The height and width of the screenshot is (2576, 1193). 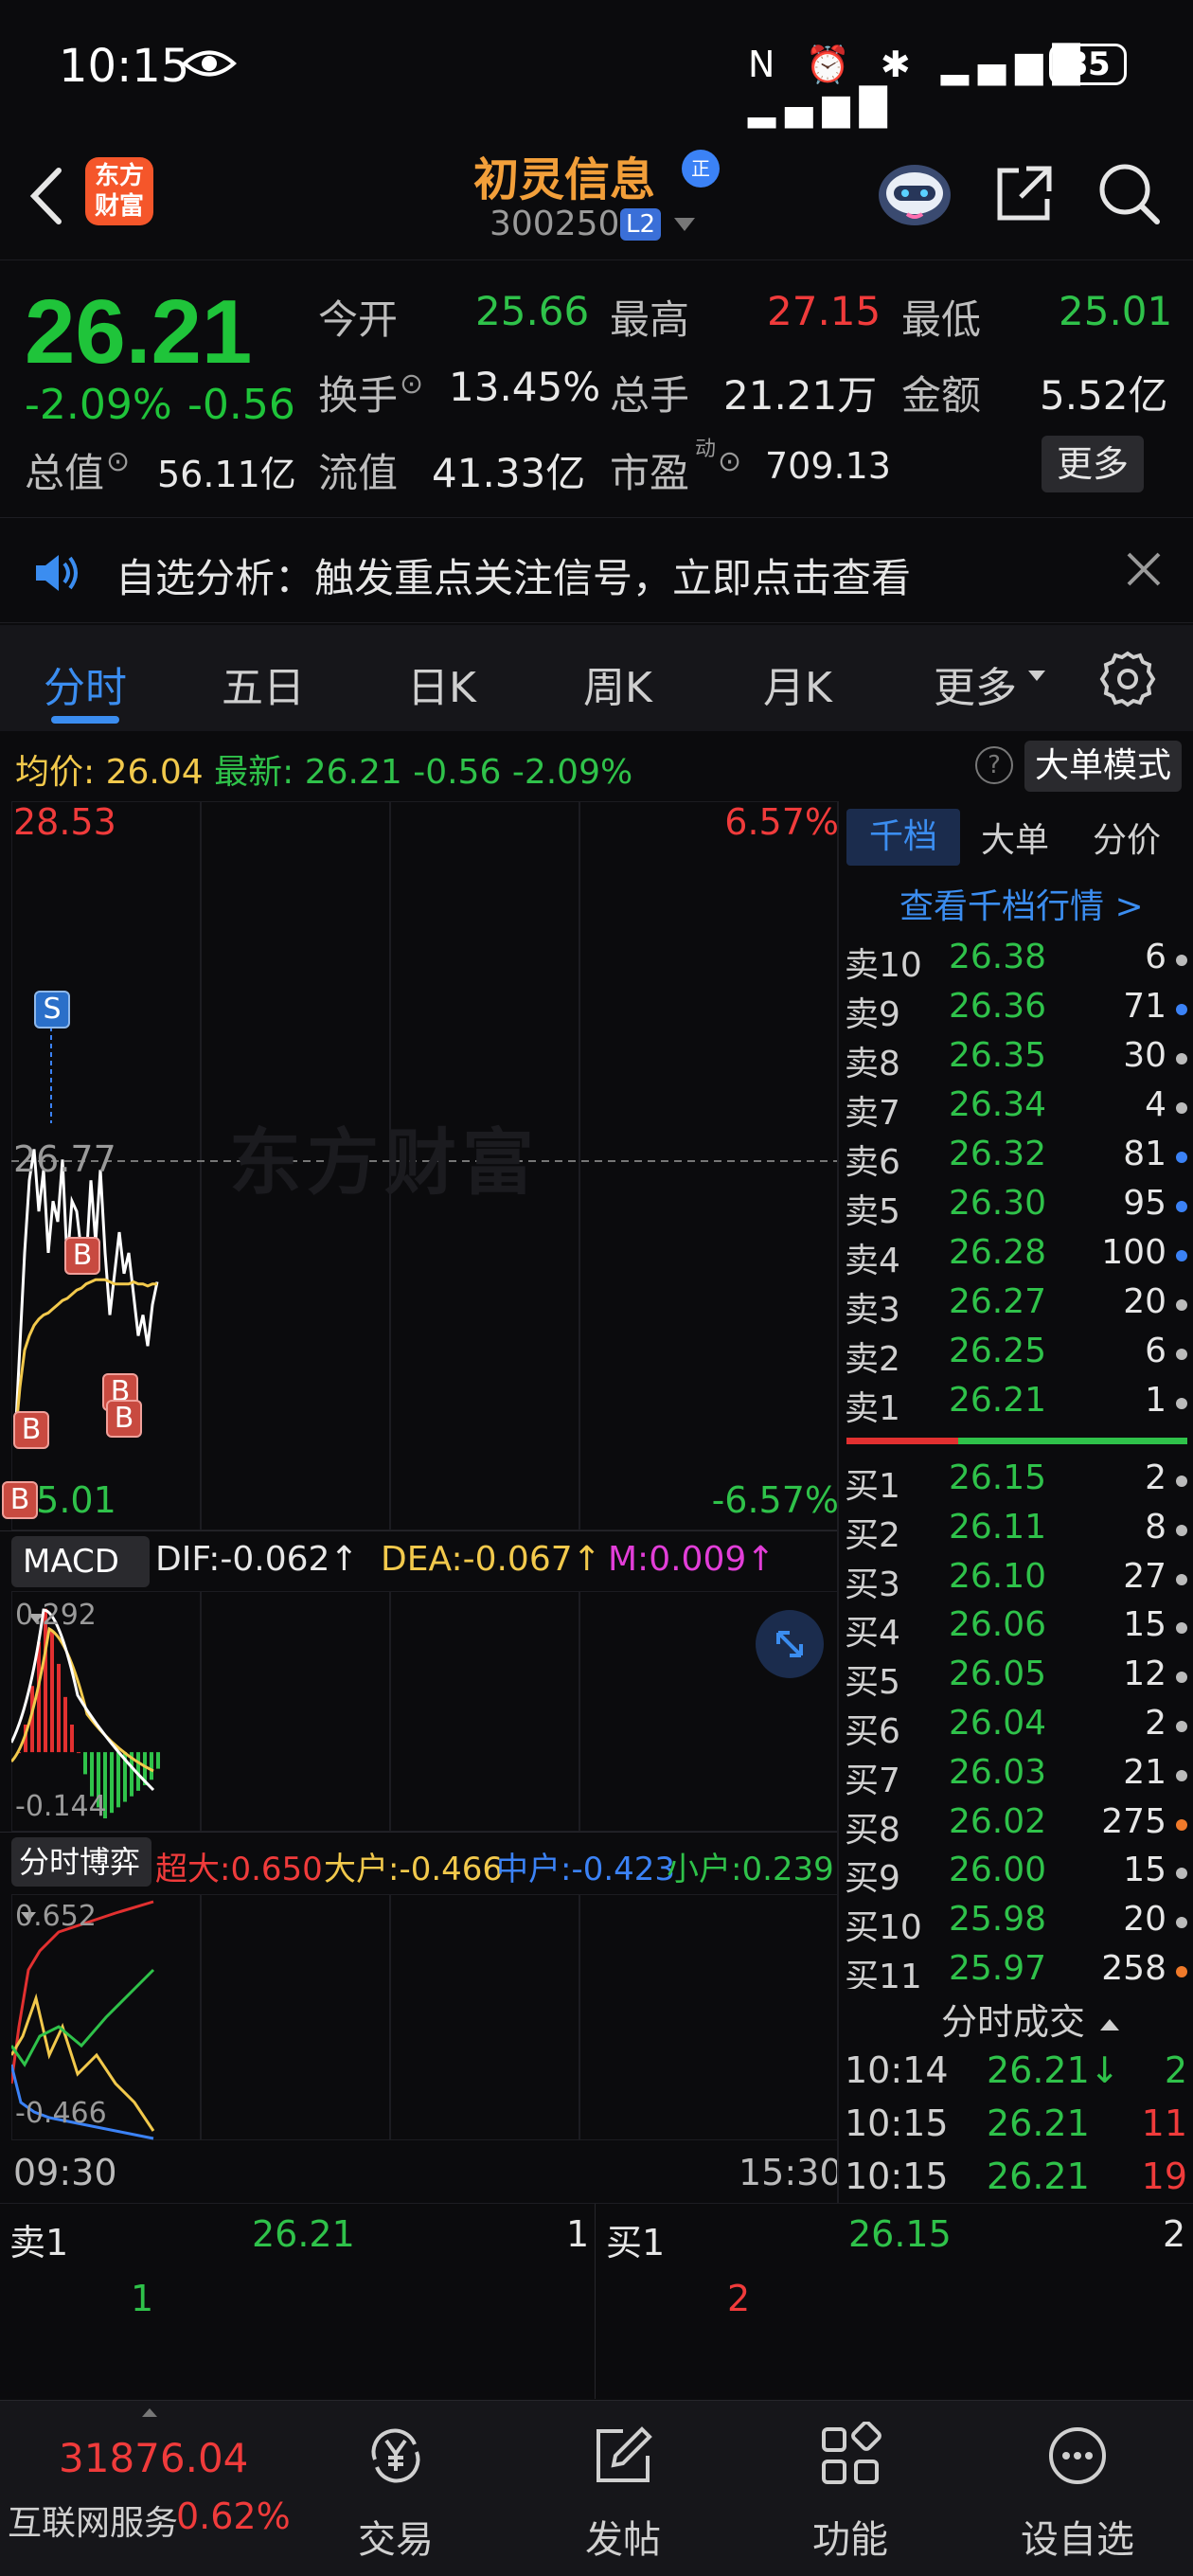 What do you see at coordinates (1127, 837) in the screenshot?
I see `tab-price-dist: 分价` at bounding box center [1127, 837].